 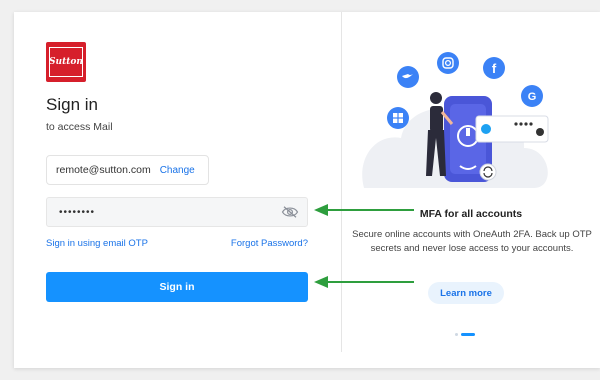 I want to click on carousel-dot-active, so click(x=468, y=334).